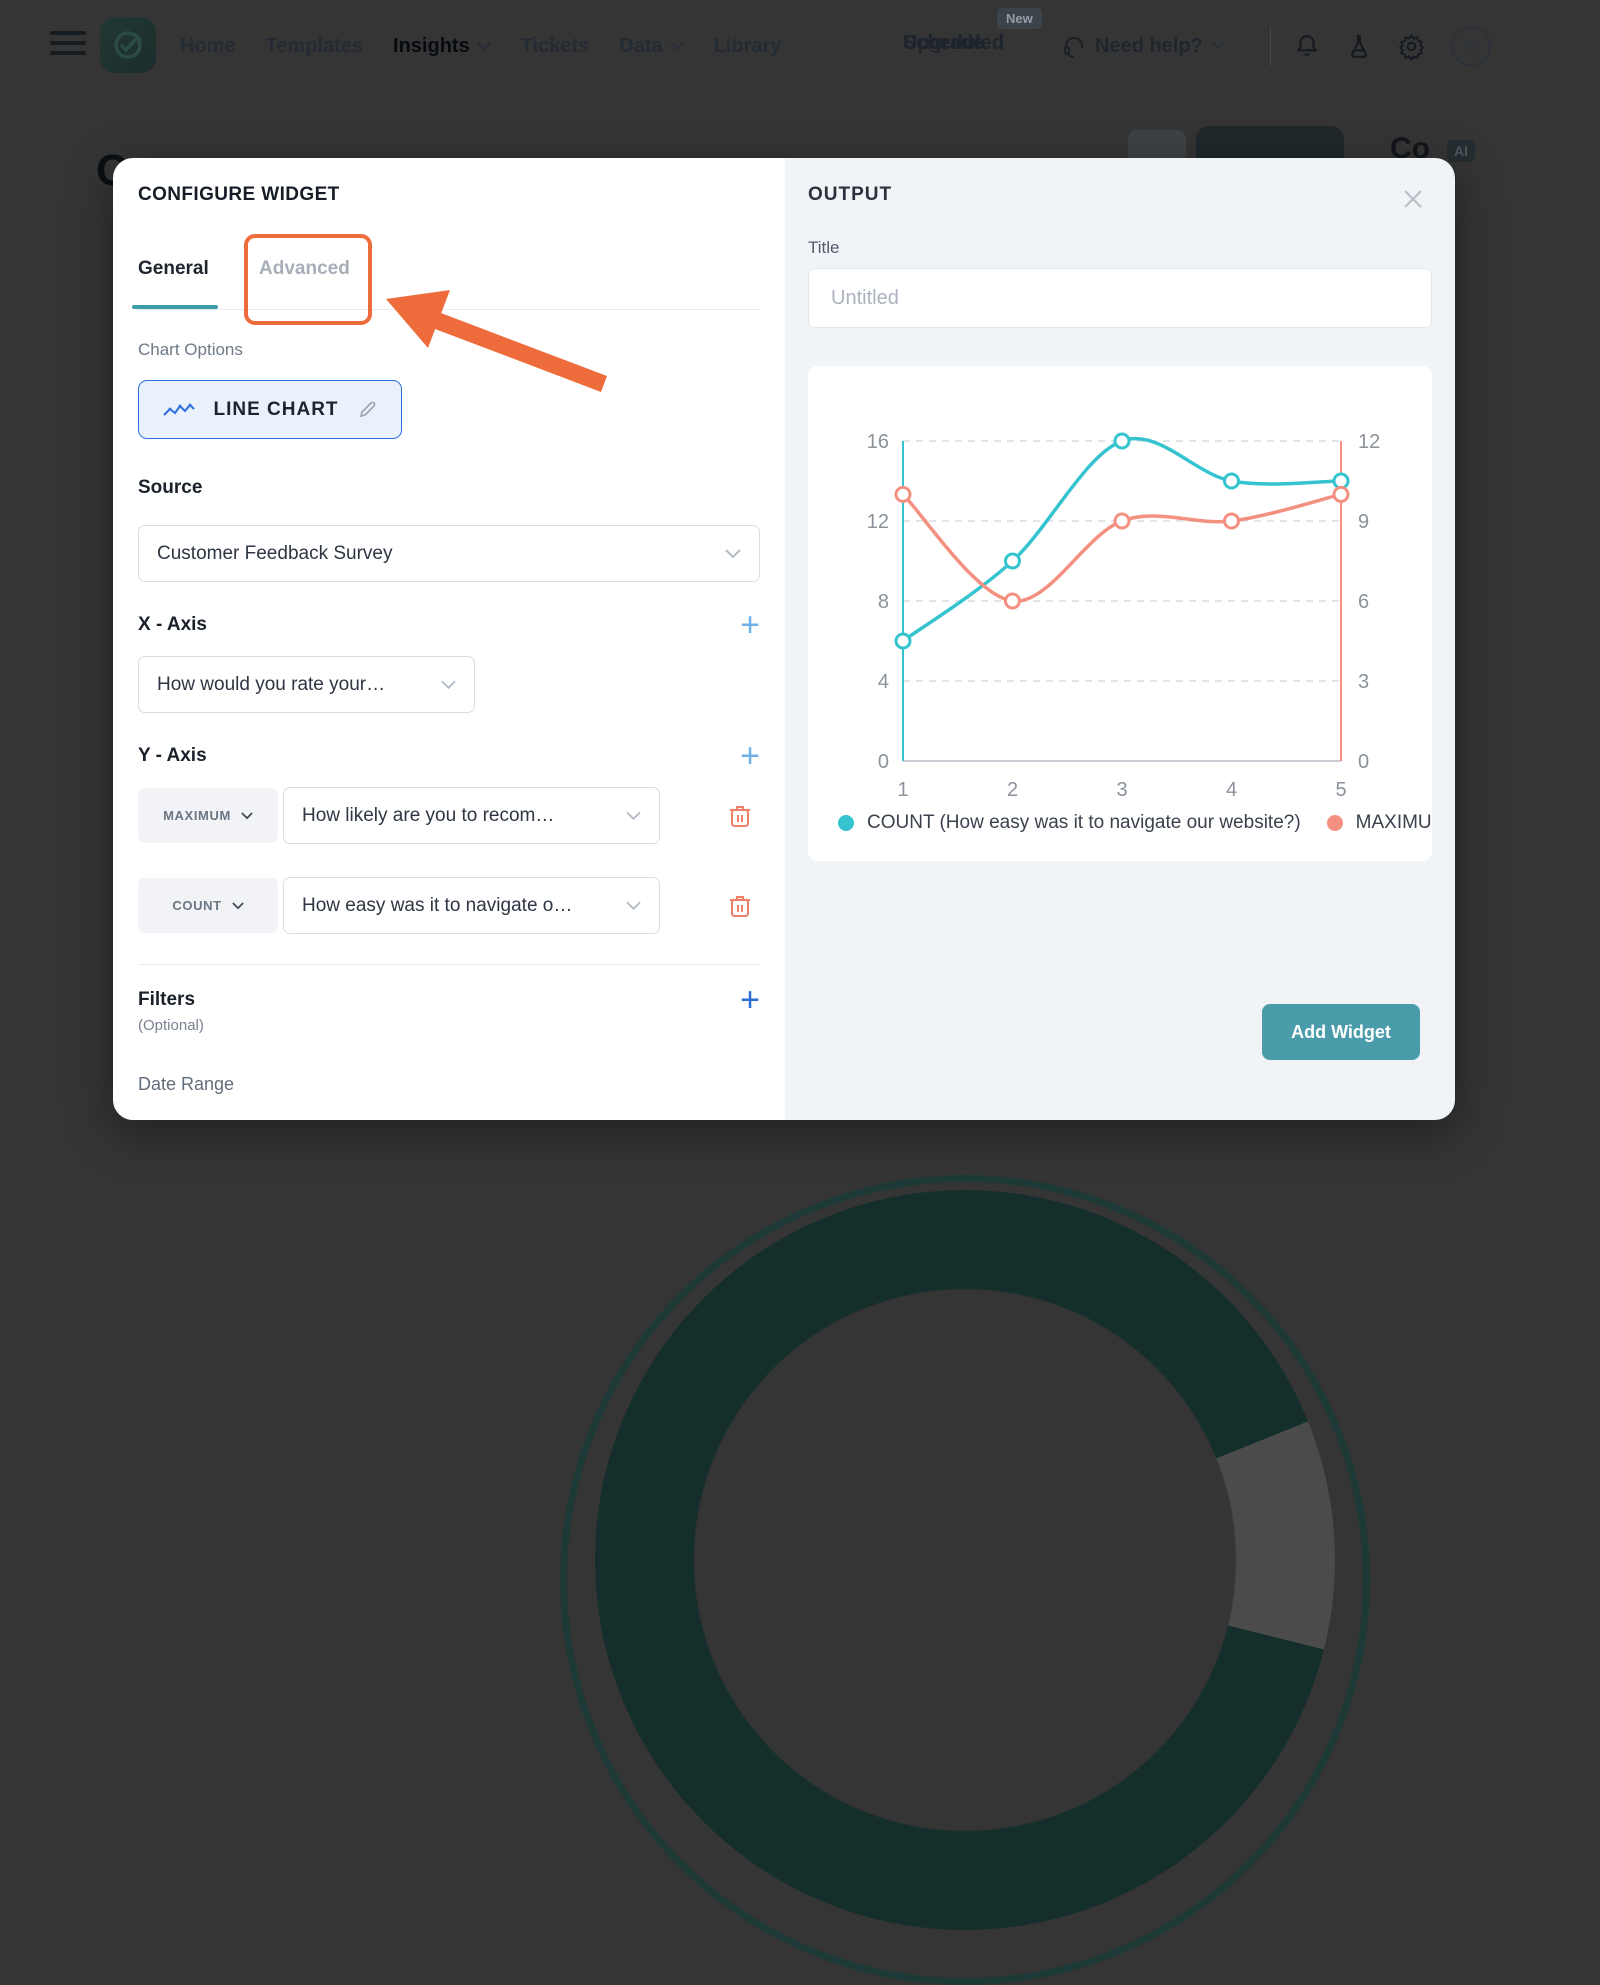  Describe the element at coordinates (175, 307) in the screenshot. I see `active-tab-underline` at that location.